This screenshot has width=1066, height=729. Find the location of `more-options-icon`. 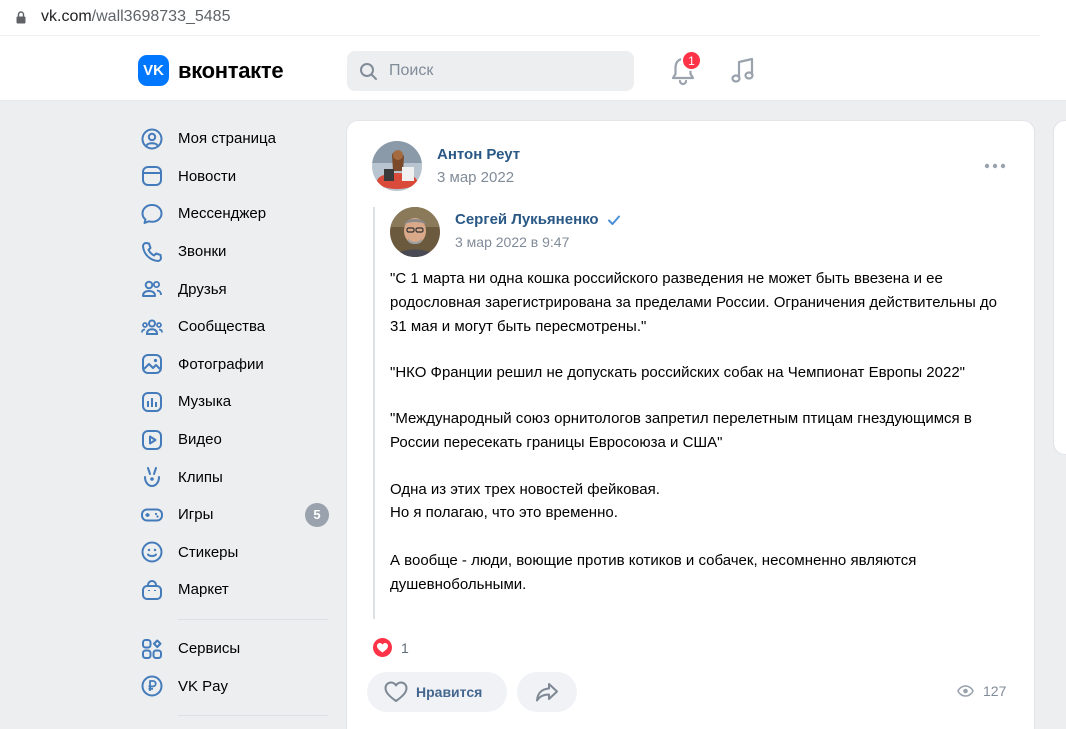

more-options-icon is located at coordinates (995, 166).